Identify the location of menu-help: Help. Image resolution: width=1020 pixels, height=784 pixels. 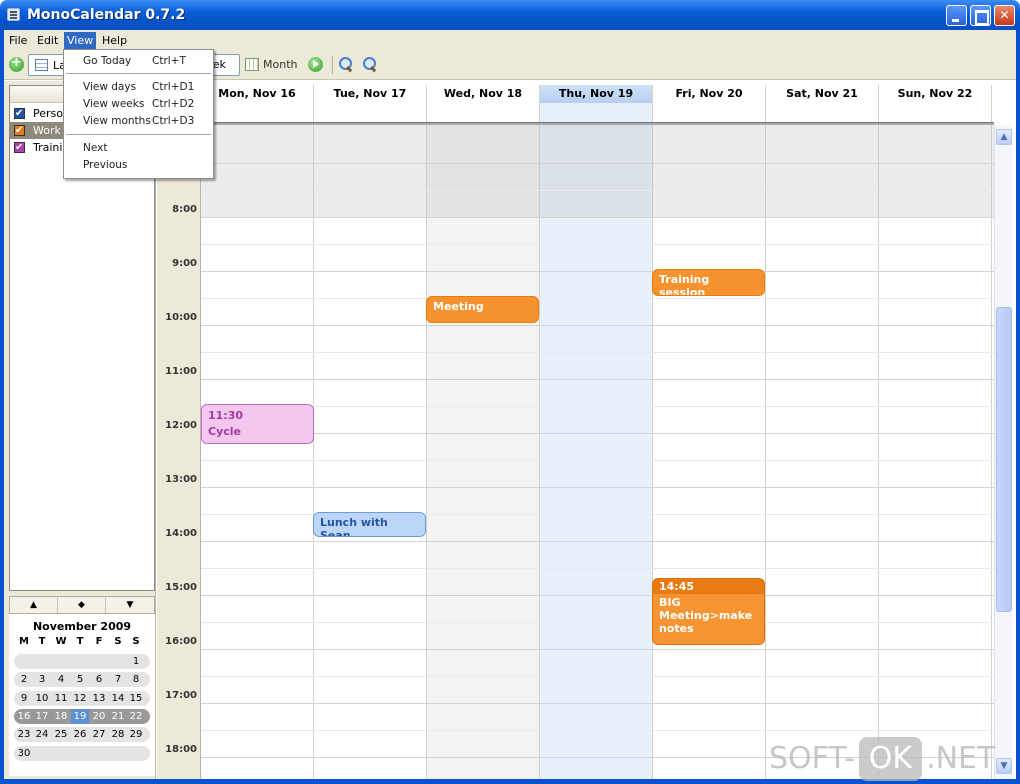
(114, 40).